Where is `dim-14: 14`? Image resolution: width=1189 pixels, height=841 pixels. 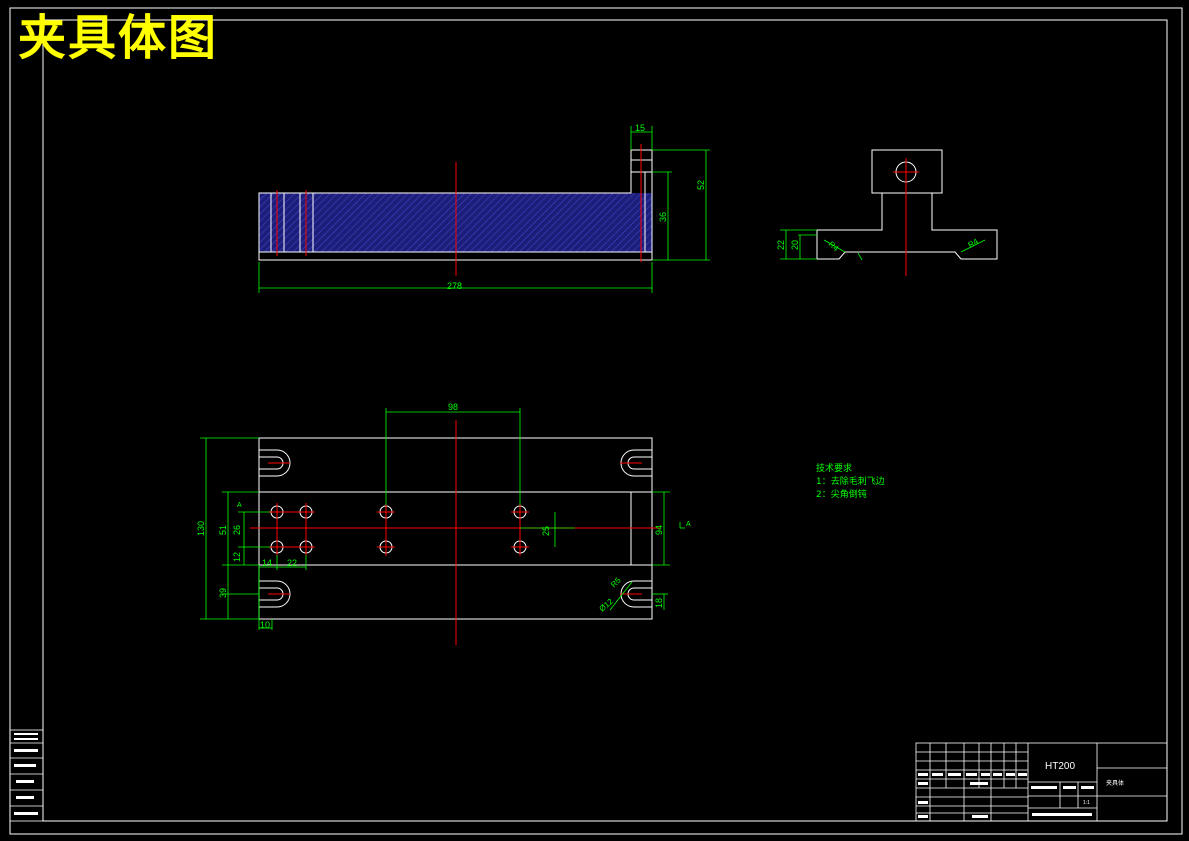 dim-14: 14 is located at coordinates (267, 563).